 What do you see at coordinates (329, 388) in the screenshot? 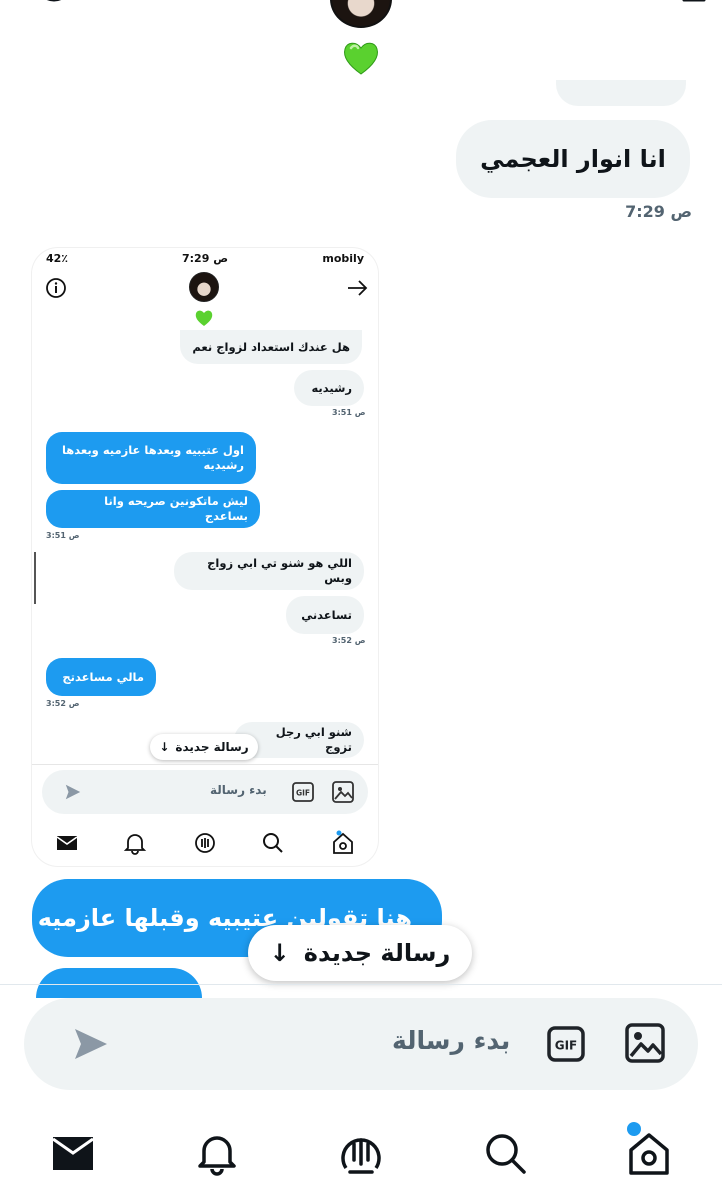
I see `message-bubble: رشيديه` at bounding box center [329, 388].